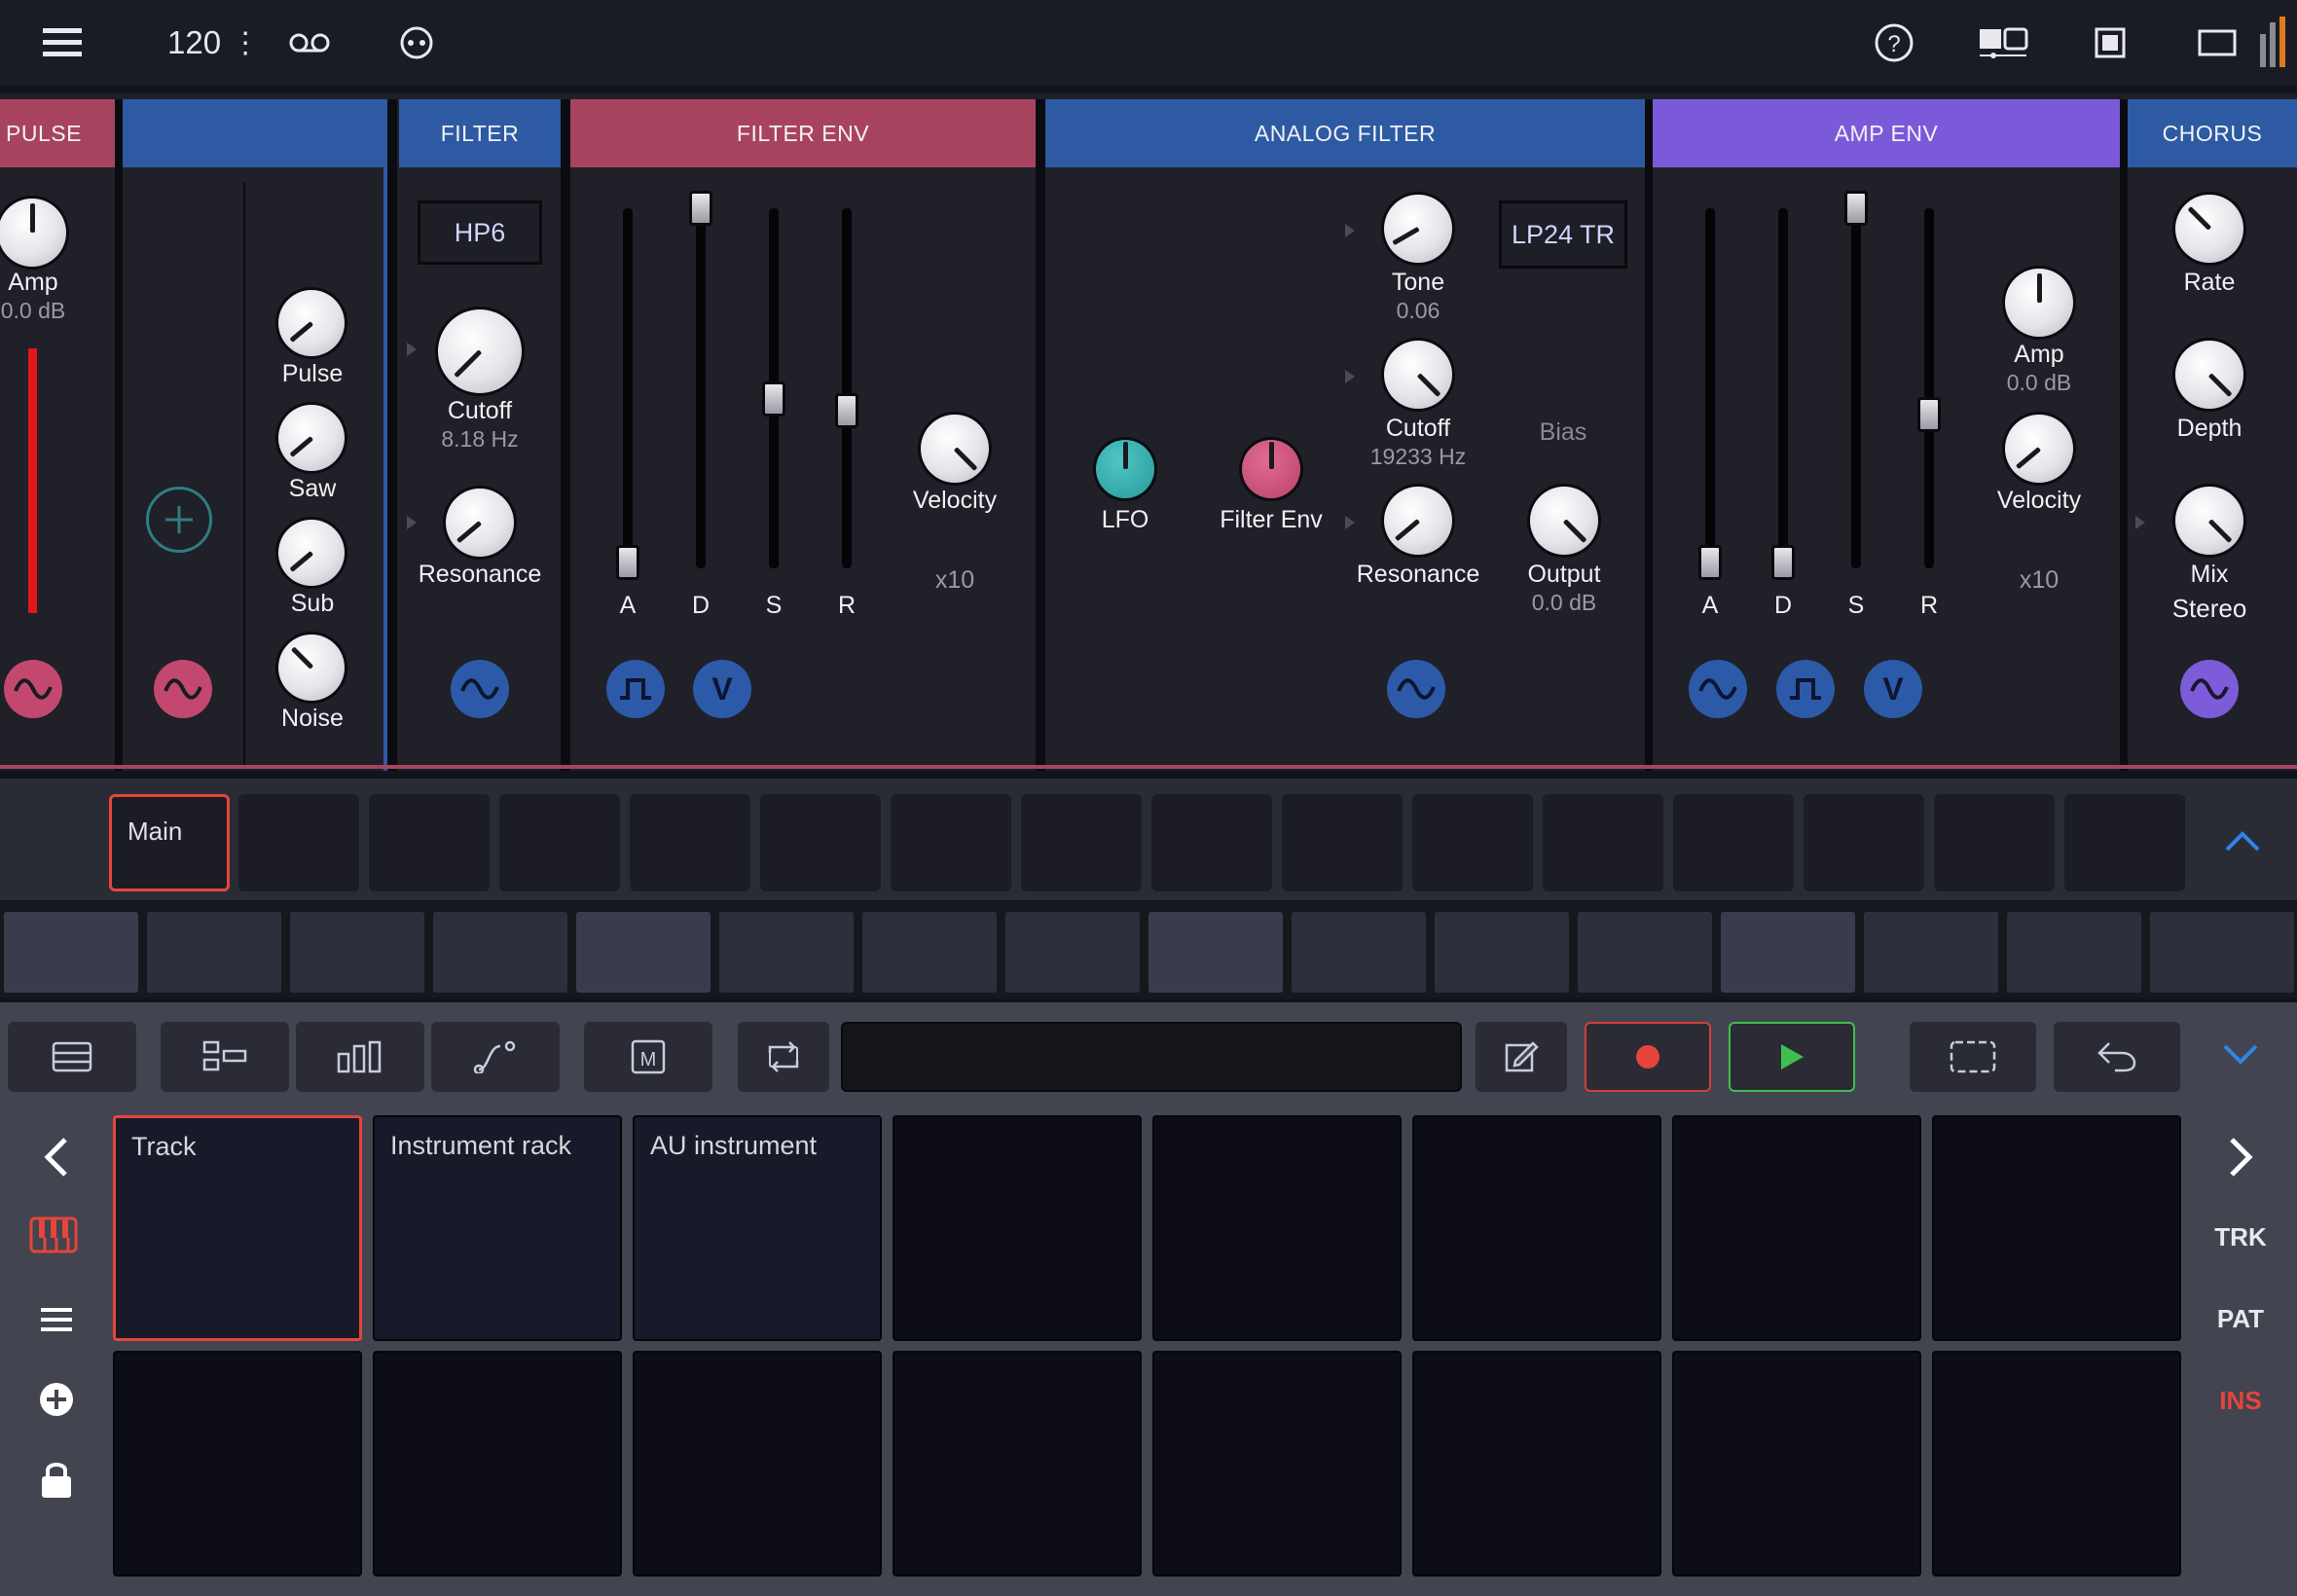  Describe the element at coordinates (54, 1234) in the screenshot. I see `piano-keys-icon` at that location.